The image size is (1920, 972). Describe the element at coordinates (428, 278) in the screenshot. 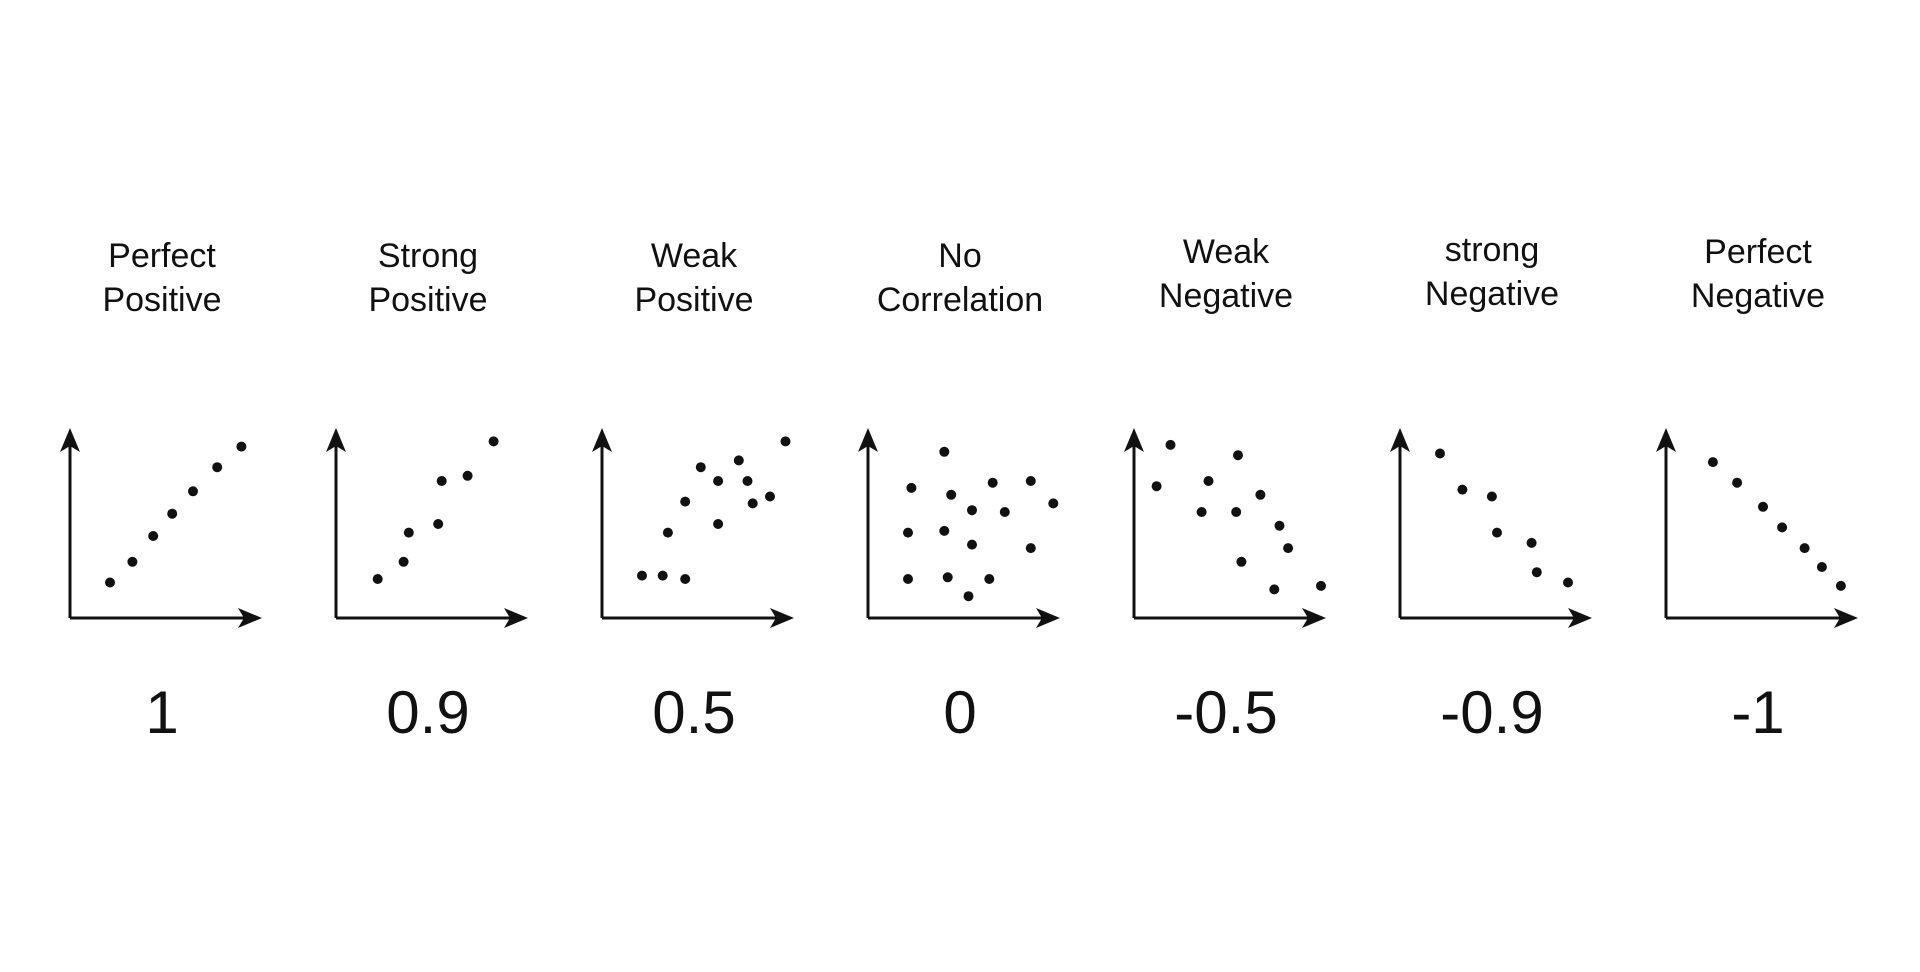

I see `panel-title: Strong Positive` at that location.